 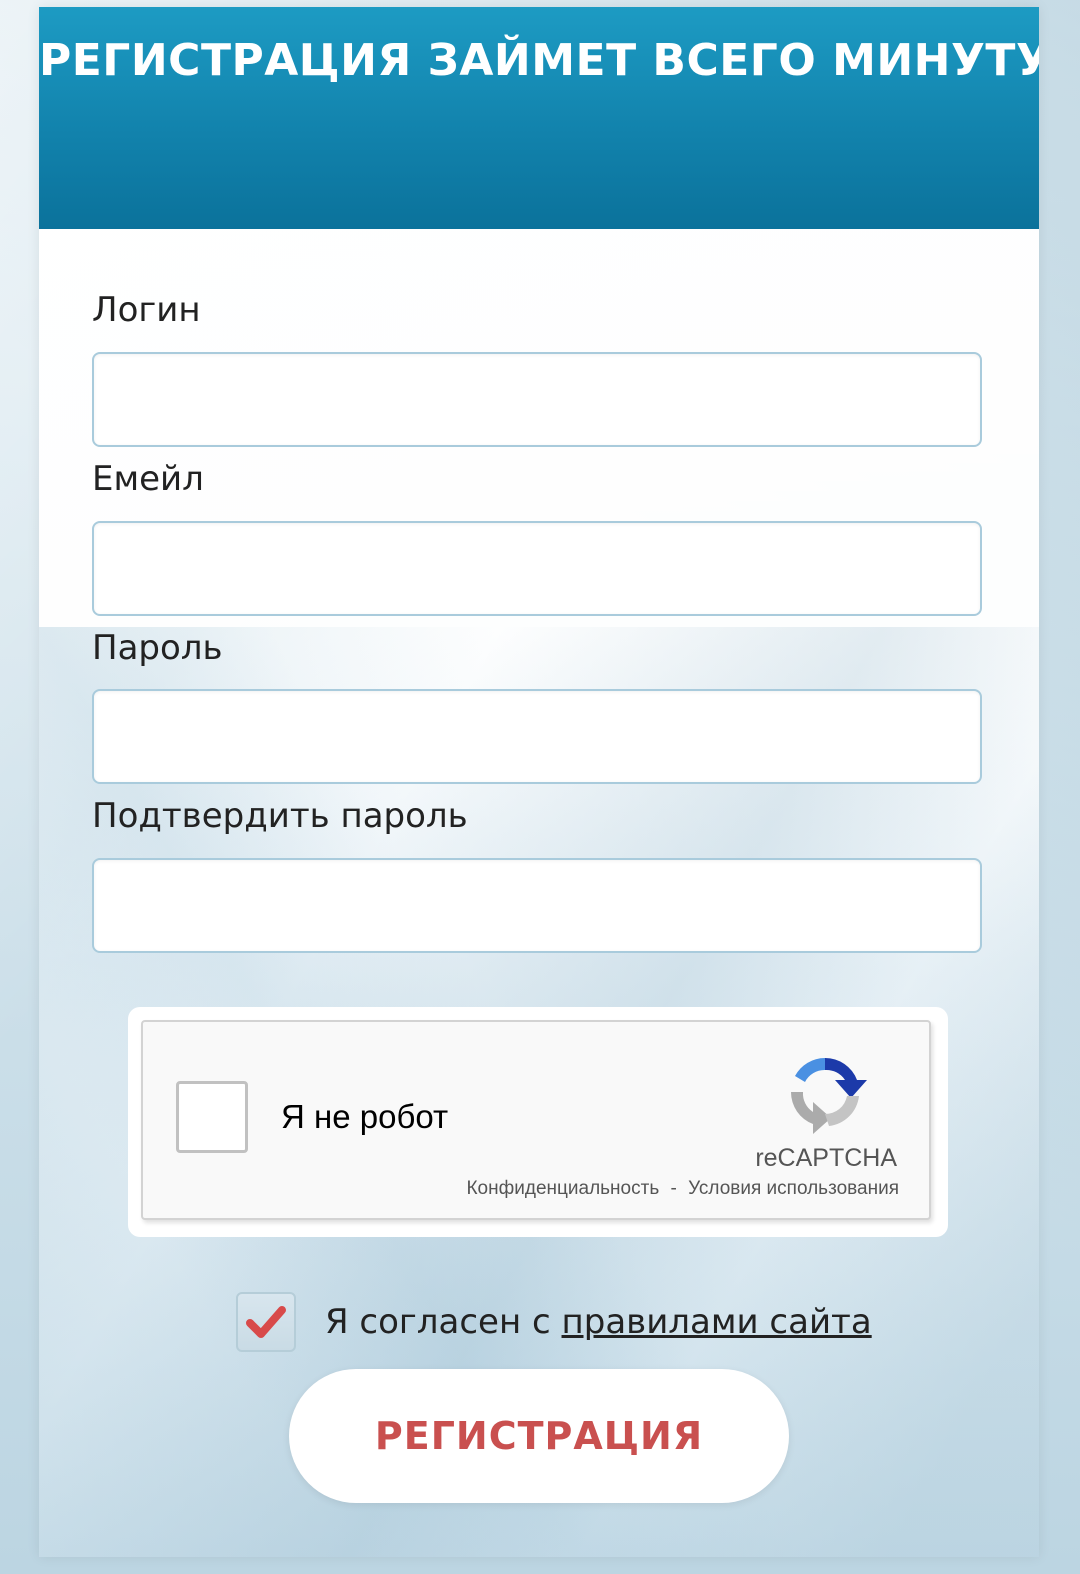 I want to click on recaptcha-label: Я не робот, so click(x=365, y=1116).